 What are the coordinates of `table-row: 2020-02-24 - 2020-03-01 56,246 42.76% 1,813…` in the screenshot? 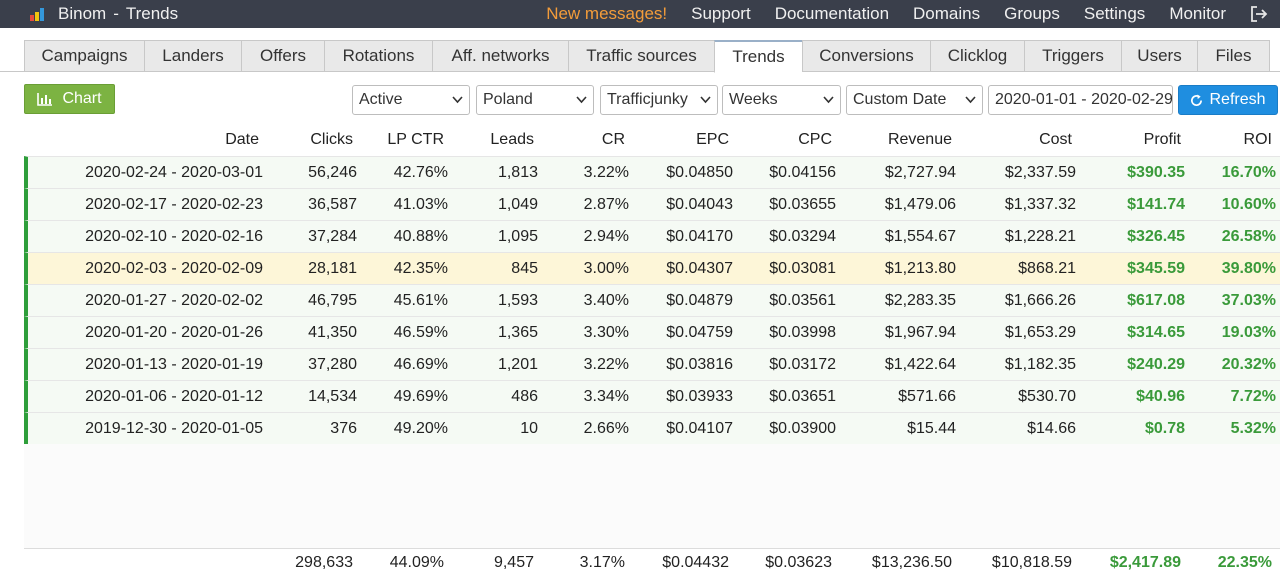 It's located at (652, 172).